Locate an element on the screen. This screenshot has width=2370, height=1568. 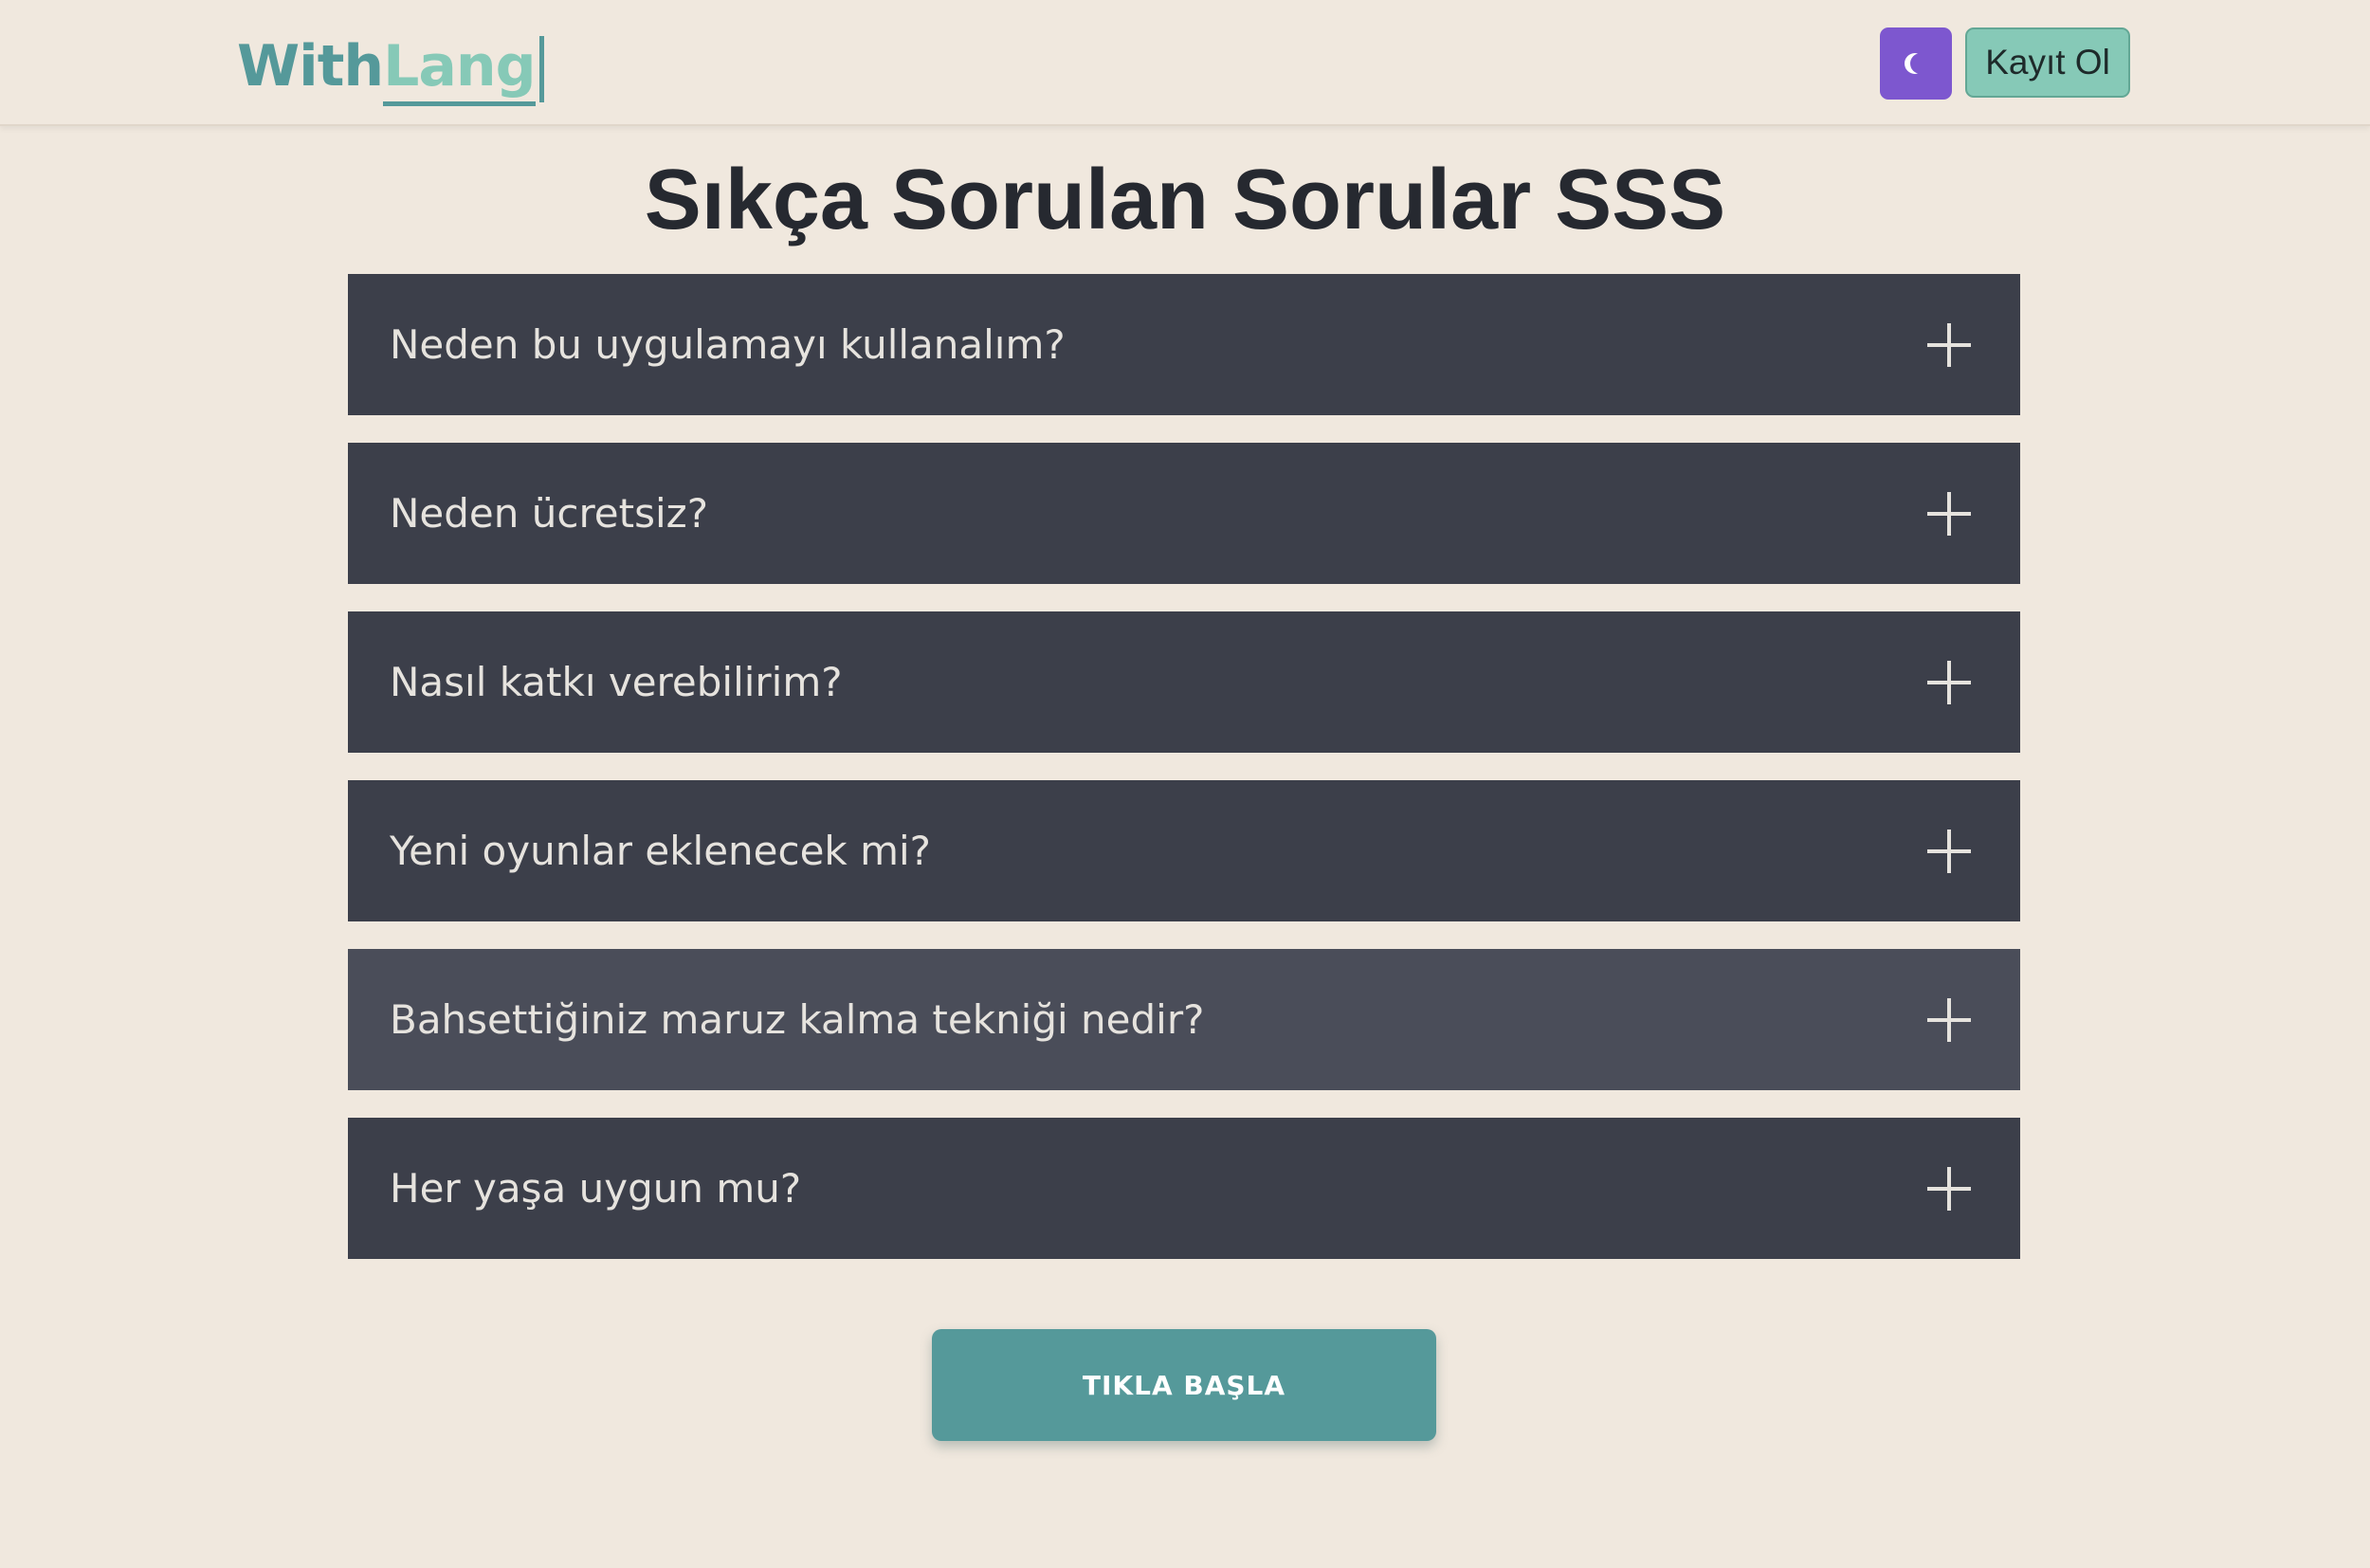
faq-question: Bahsettiğiniz maruz kalma tekniği nedir? is located at coordinates (797, 1019).